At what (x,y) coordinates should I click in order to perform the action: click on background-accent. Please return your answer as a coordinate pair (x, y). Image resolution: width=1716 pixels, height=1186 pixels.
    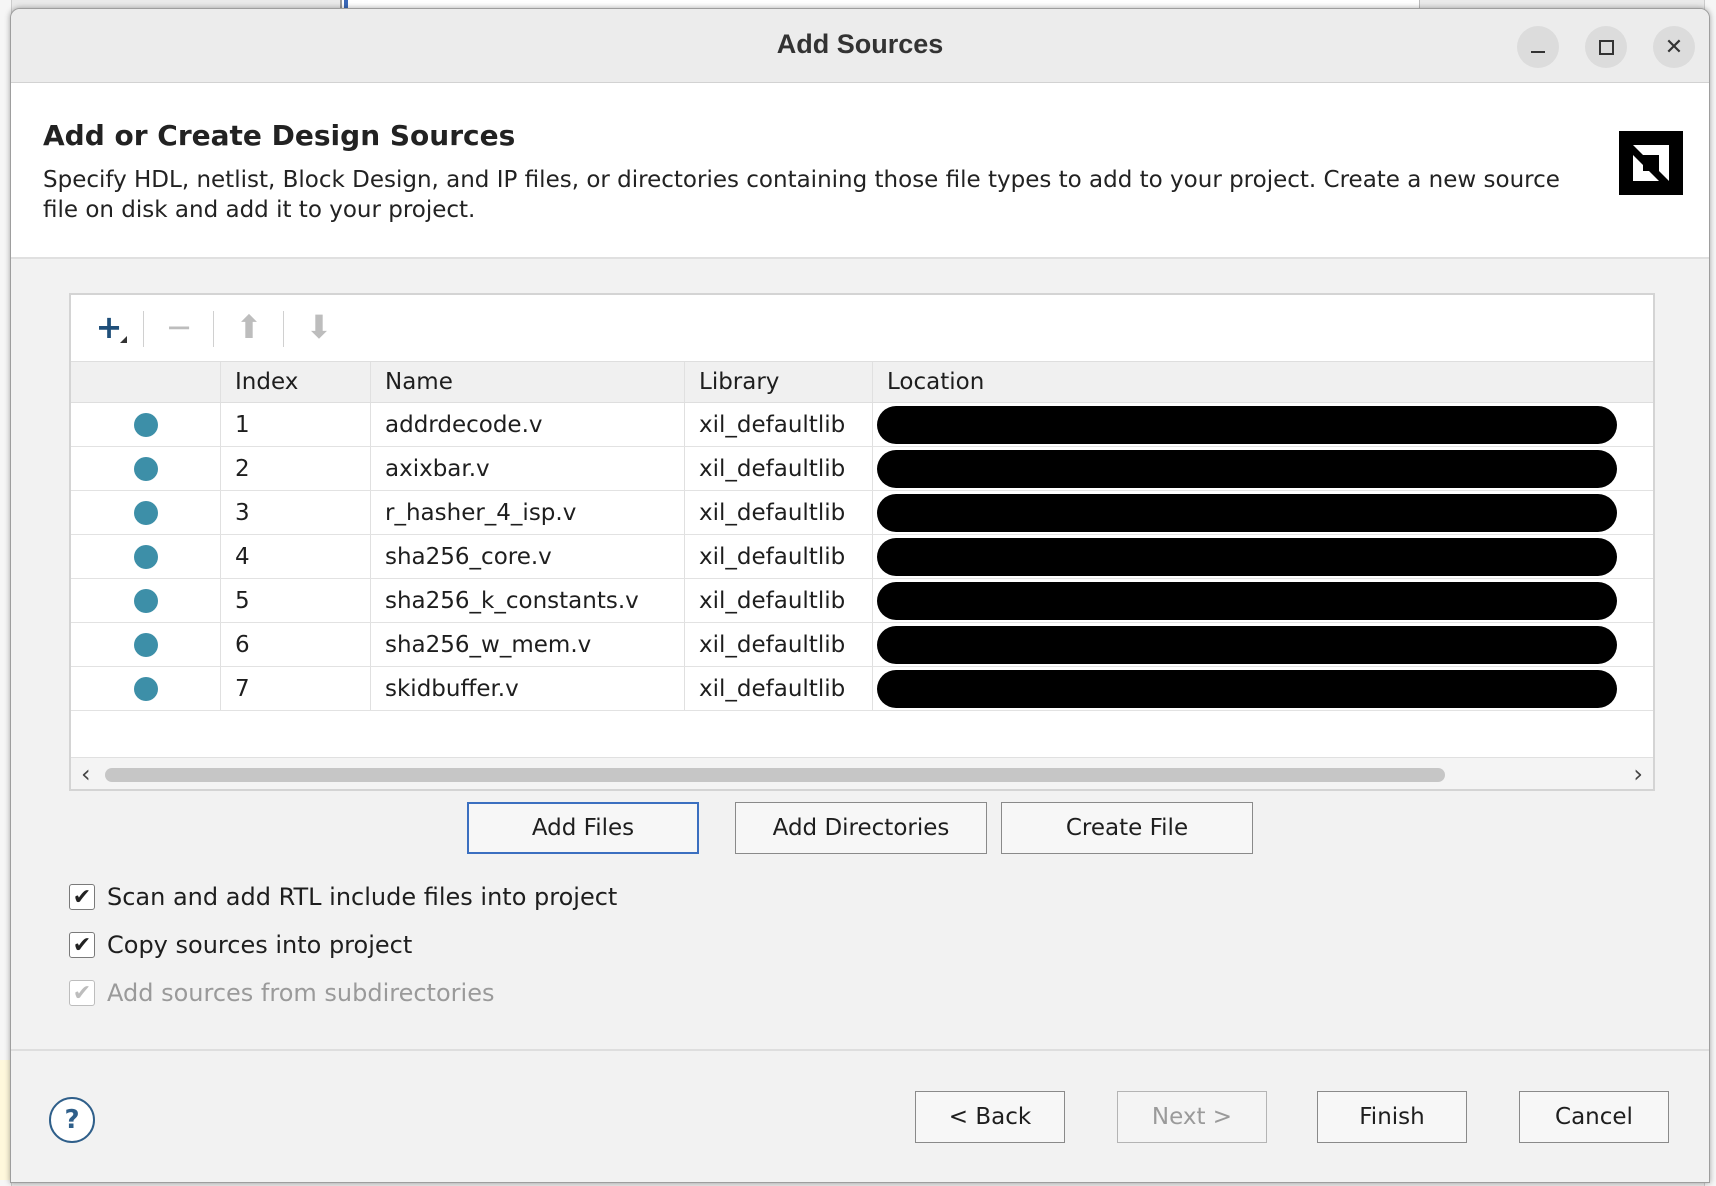
    Looking at the image, I should click on (346, 4).